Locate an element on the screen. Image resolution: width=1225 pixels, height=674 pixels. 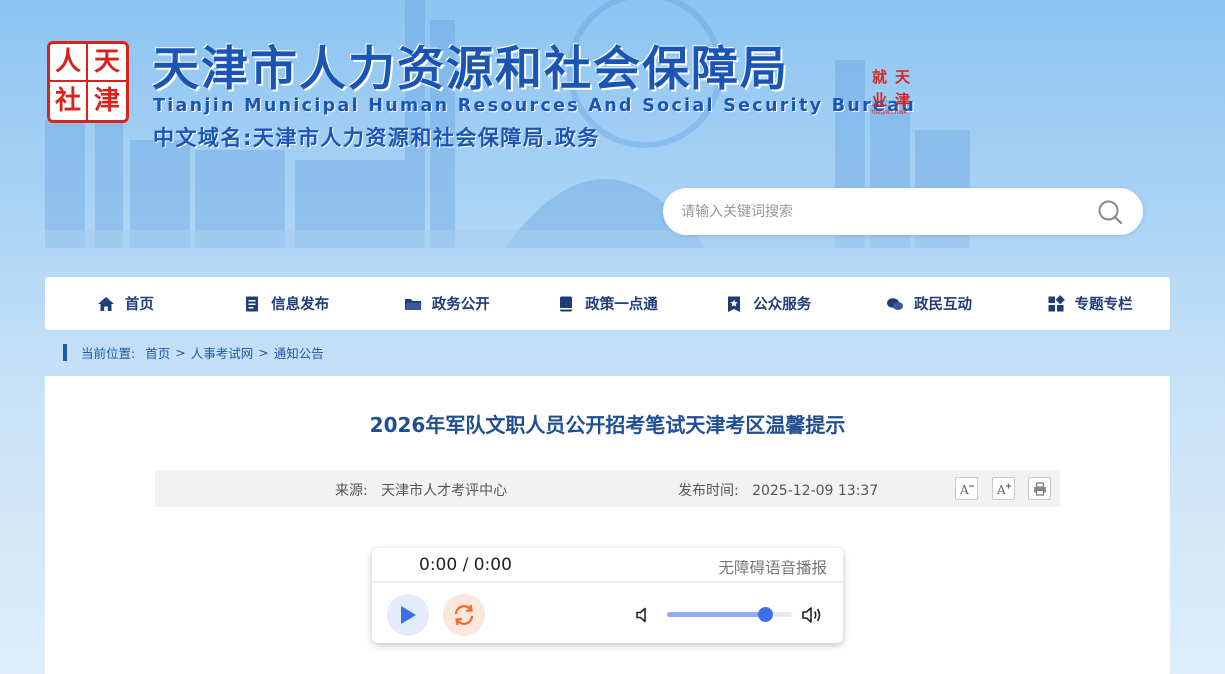
player-label: 无障碍语音播报 is located at coordinates (772, 568).